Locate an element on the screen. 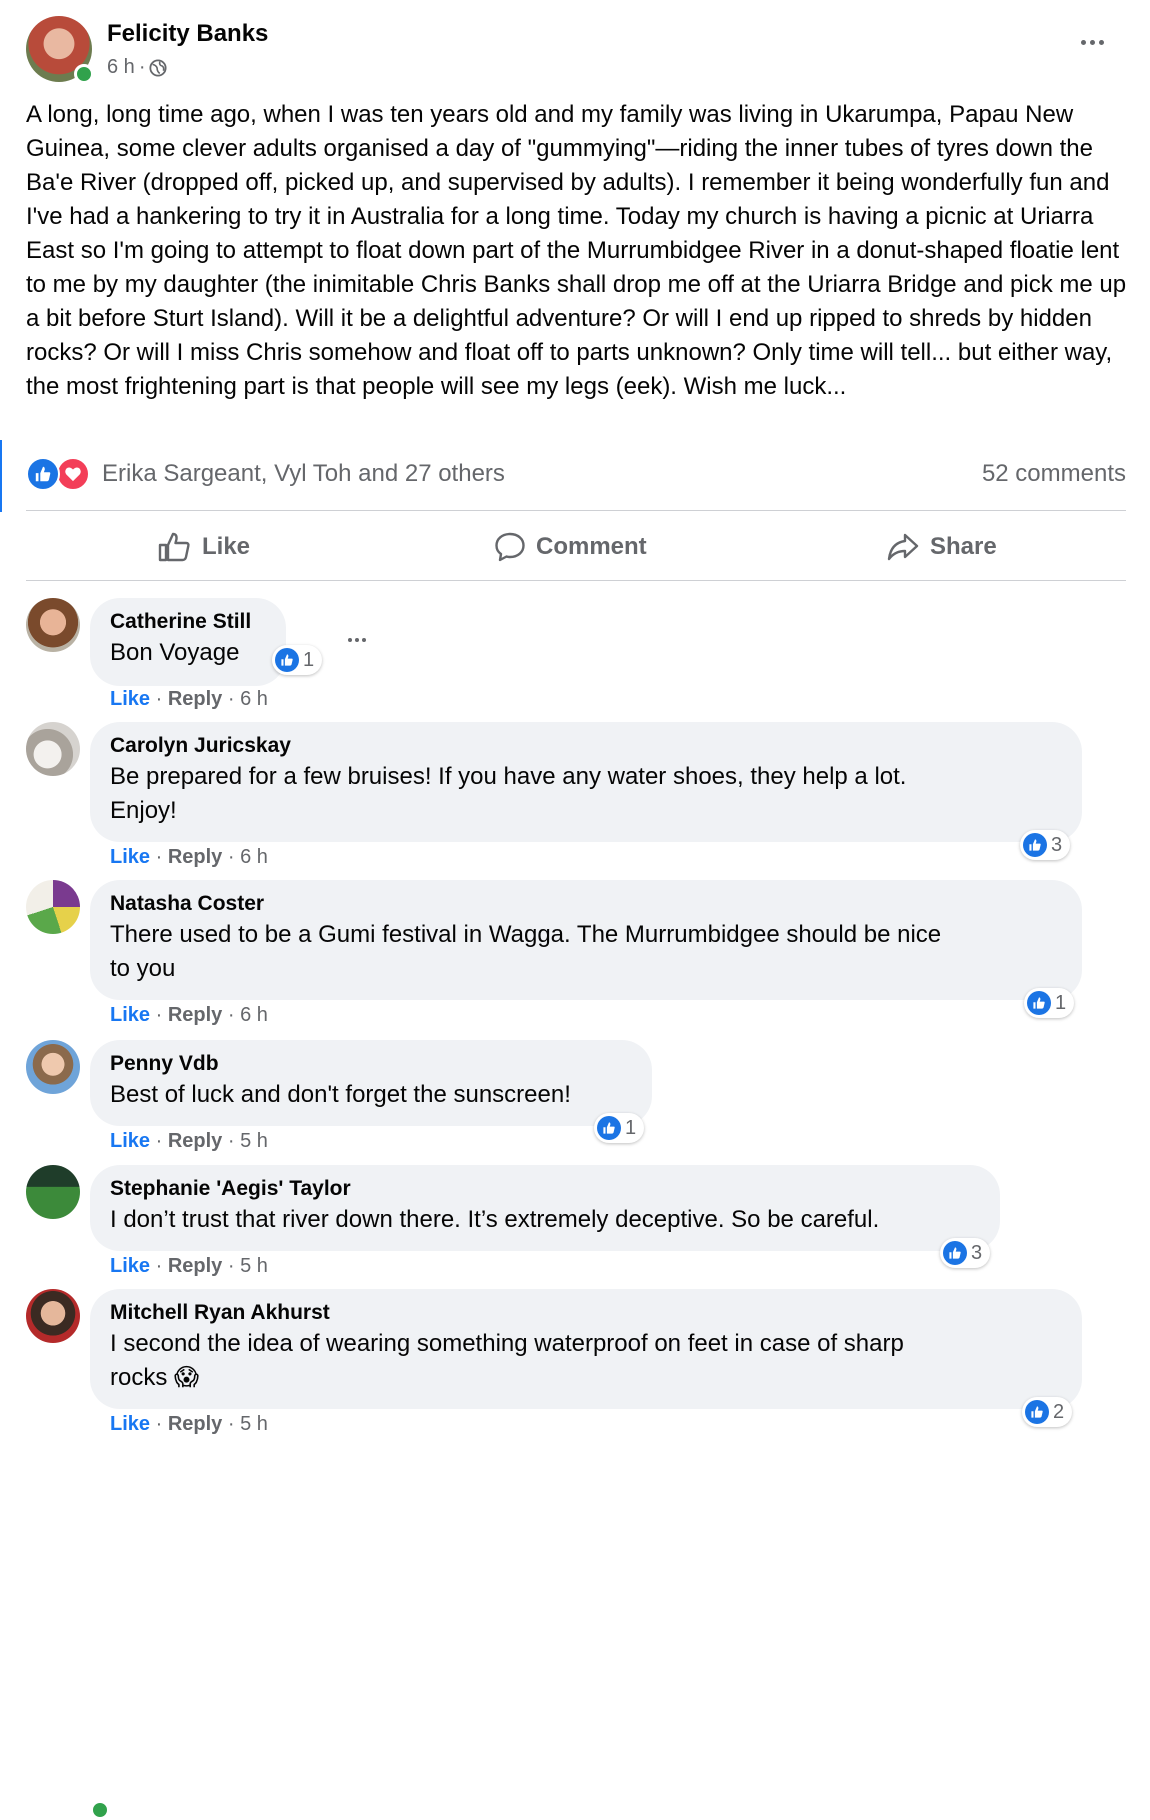 The image size is (1150, 1820). globe-icon is located at coordinates (158, 67).